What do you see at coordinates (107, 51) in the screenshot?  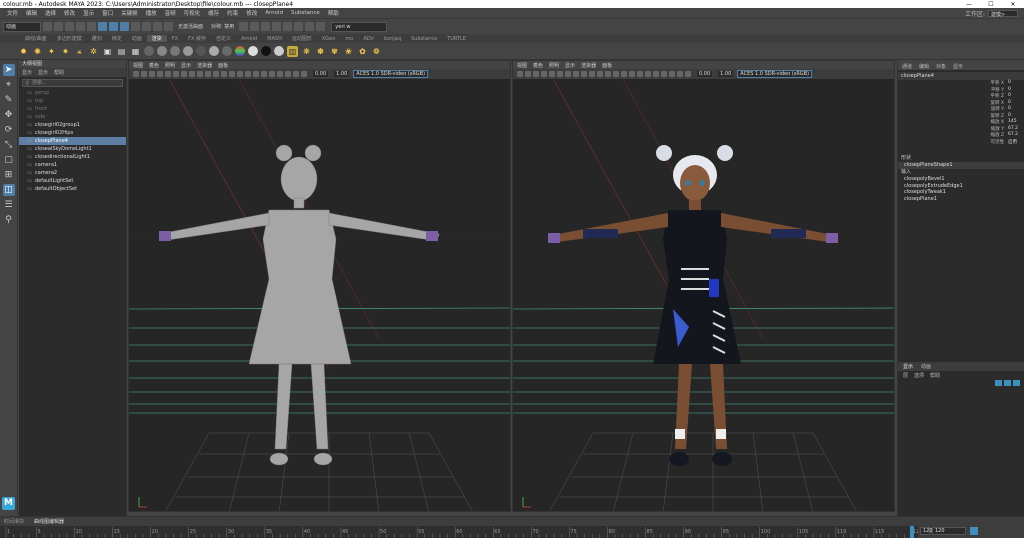 I see `camera-icon: ▣` at bounding box center [107, 51].